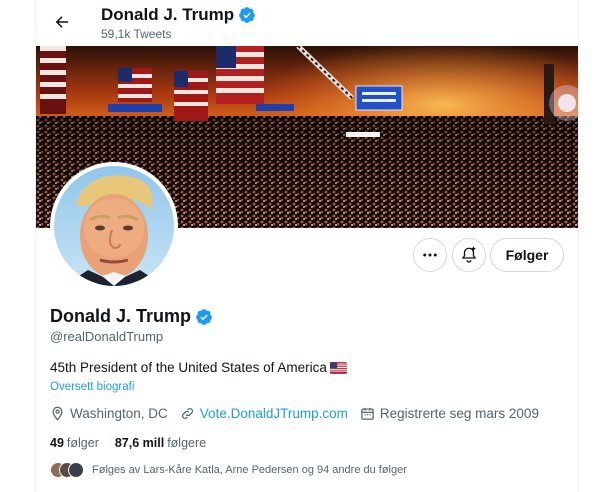 The image size is (600, 492). What do you see at coordinates (178, 15) in the screenshot?
I see `header-display-name: Donald J. Trump` at bounding box center [178, 15].